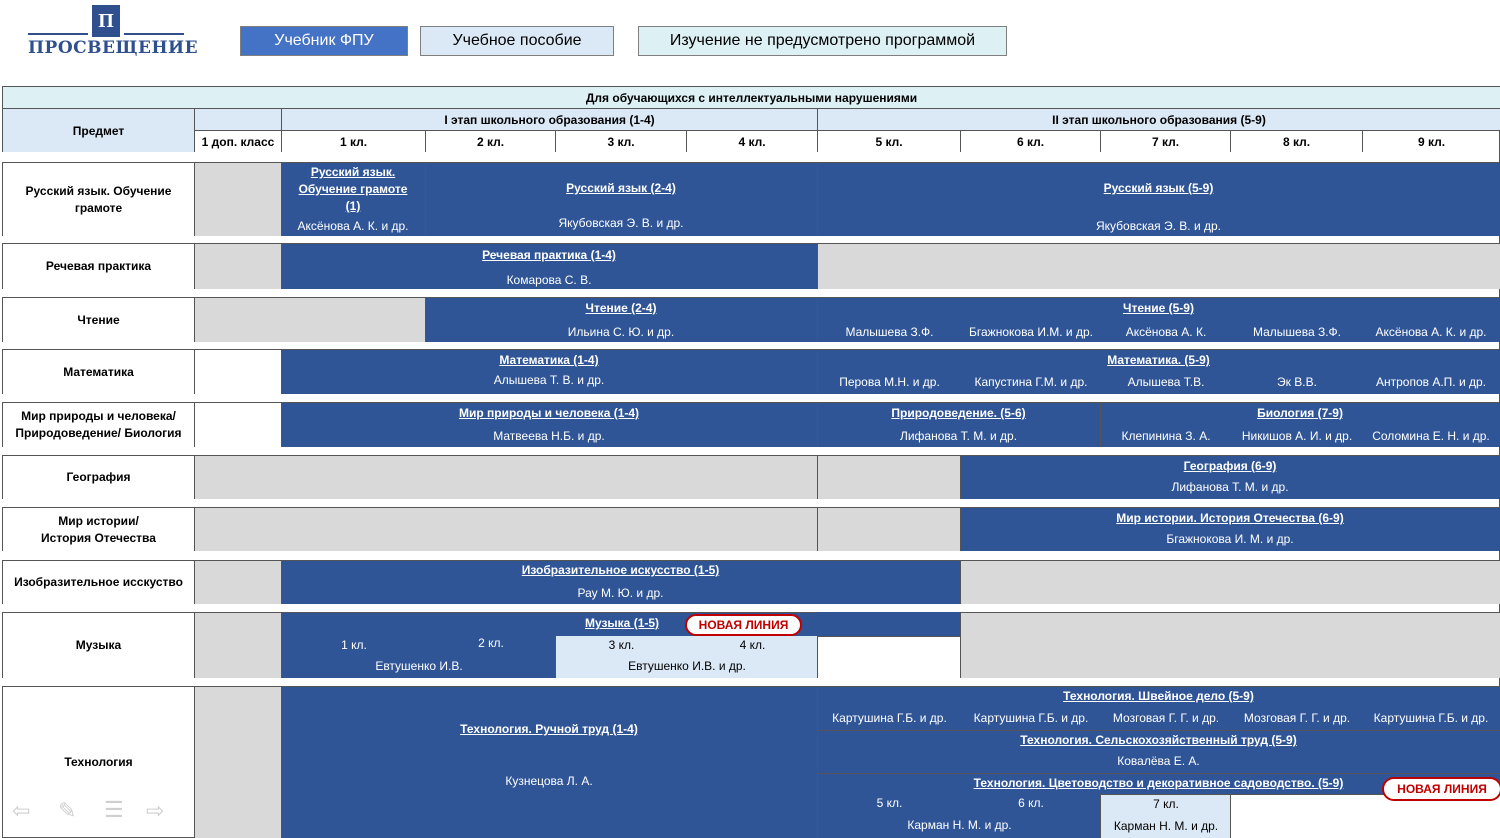  What do you see at coordinates (58, 34) in the screenshot?
I see `logo-line-left` at bounding box center [58, 34].